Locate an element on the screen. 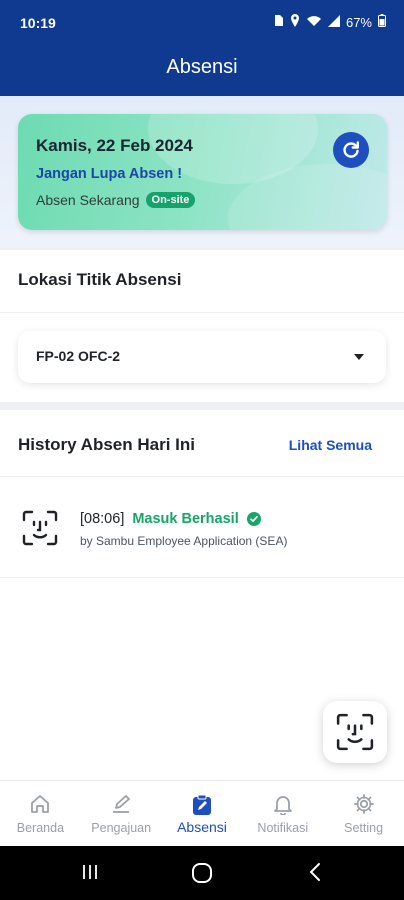 The image size is (404, 900). home-button is located at coordinates (202, 875).